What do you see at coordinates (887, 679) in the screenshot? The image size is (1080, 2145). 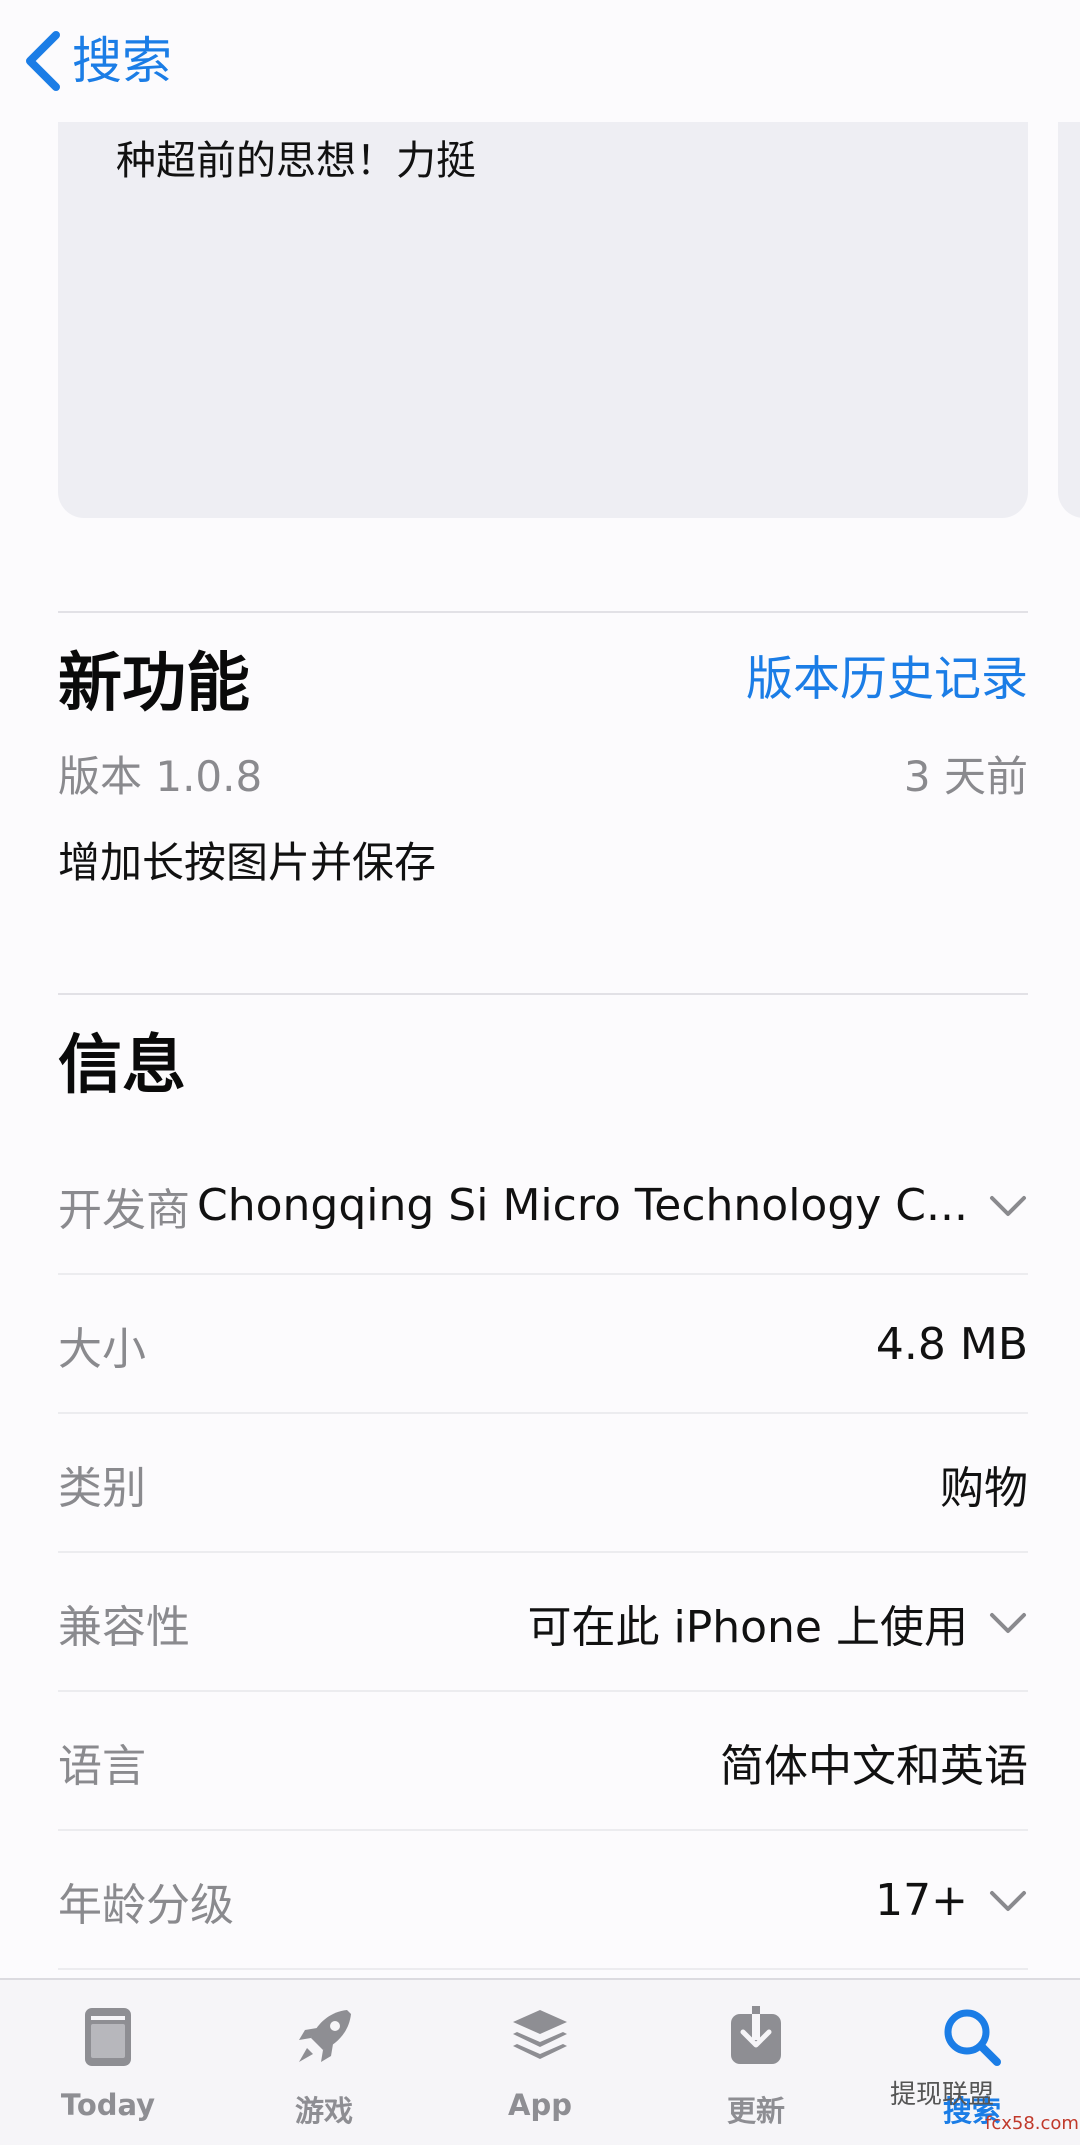 I see `version-history-link: 版本历史记录` at bounding box center [887, 679].